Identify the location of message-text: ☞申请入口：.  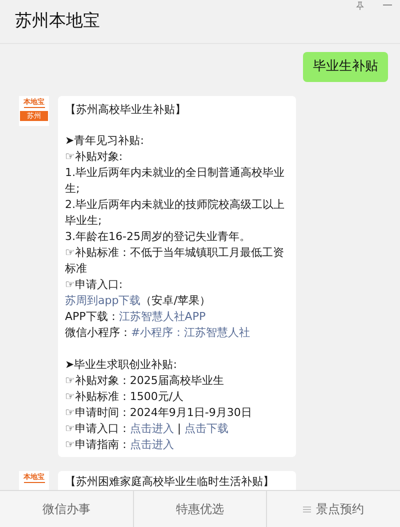
(97, 429).